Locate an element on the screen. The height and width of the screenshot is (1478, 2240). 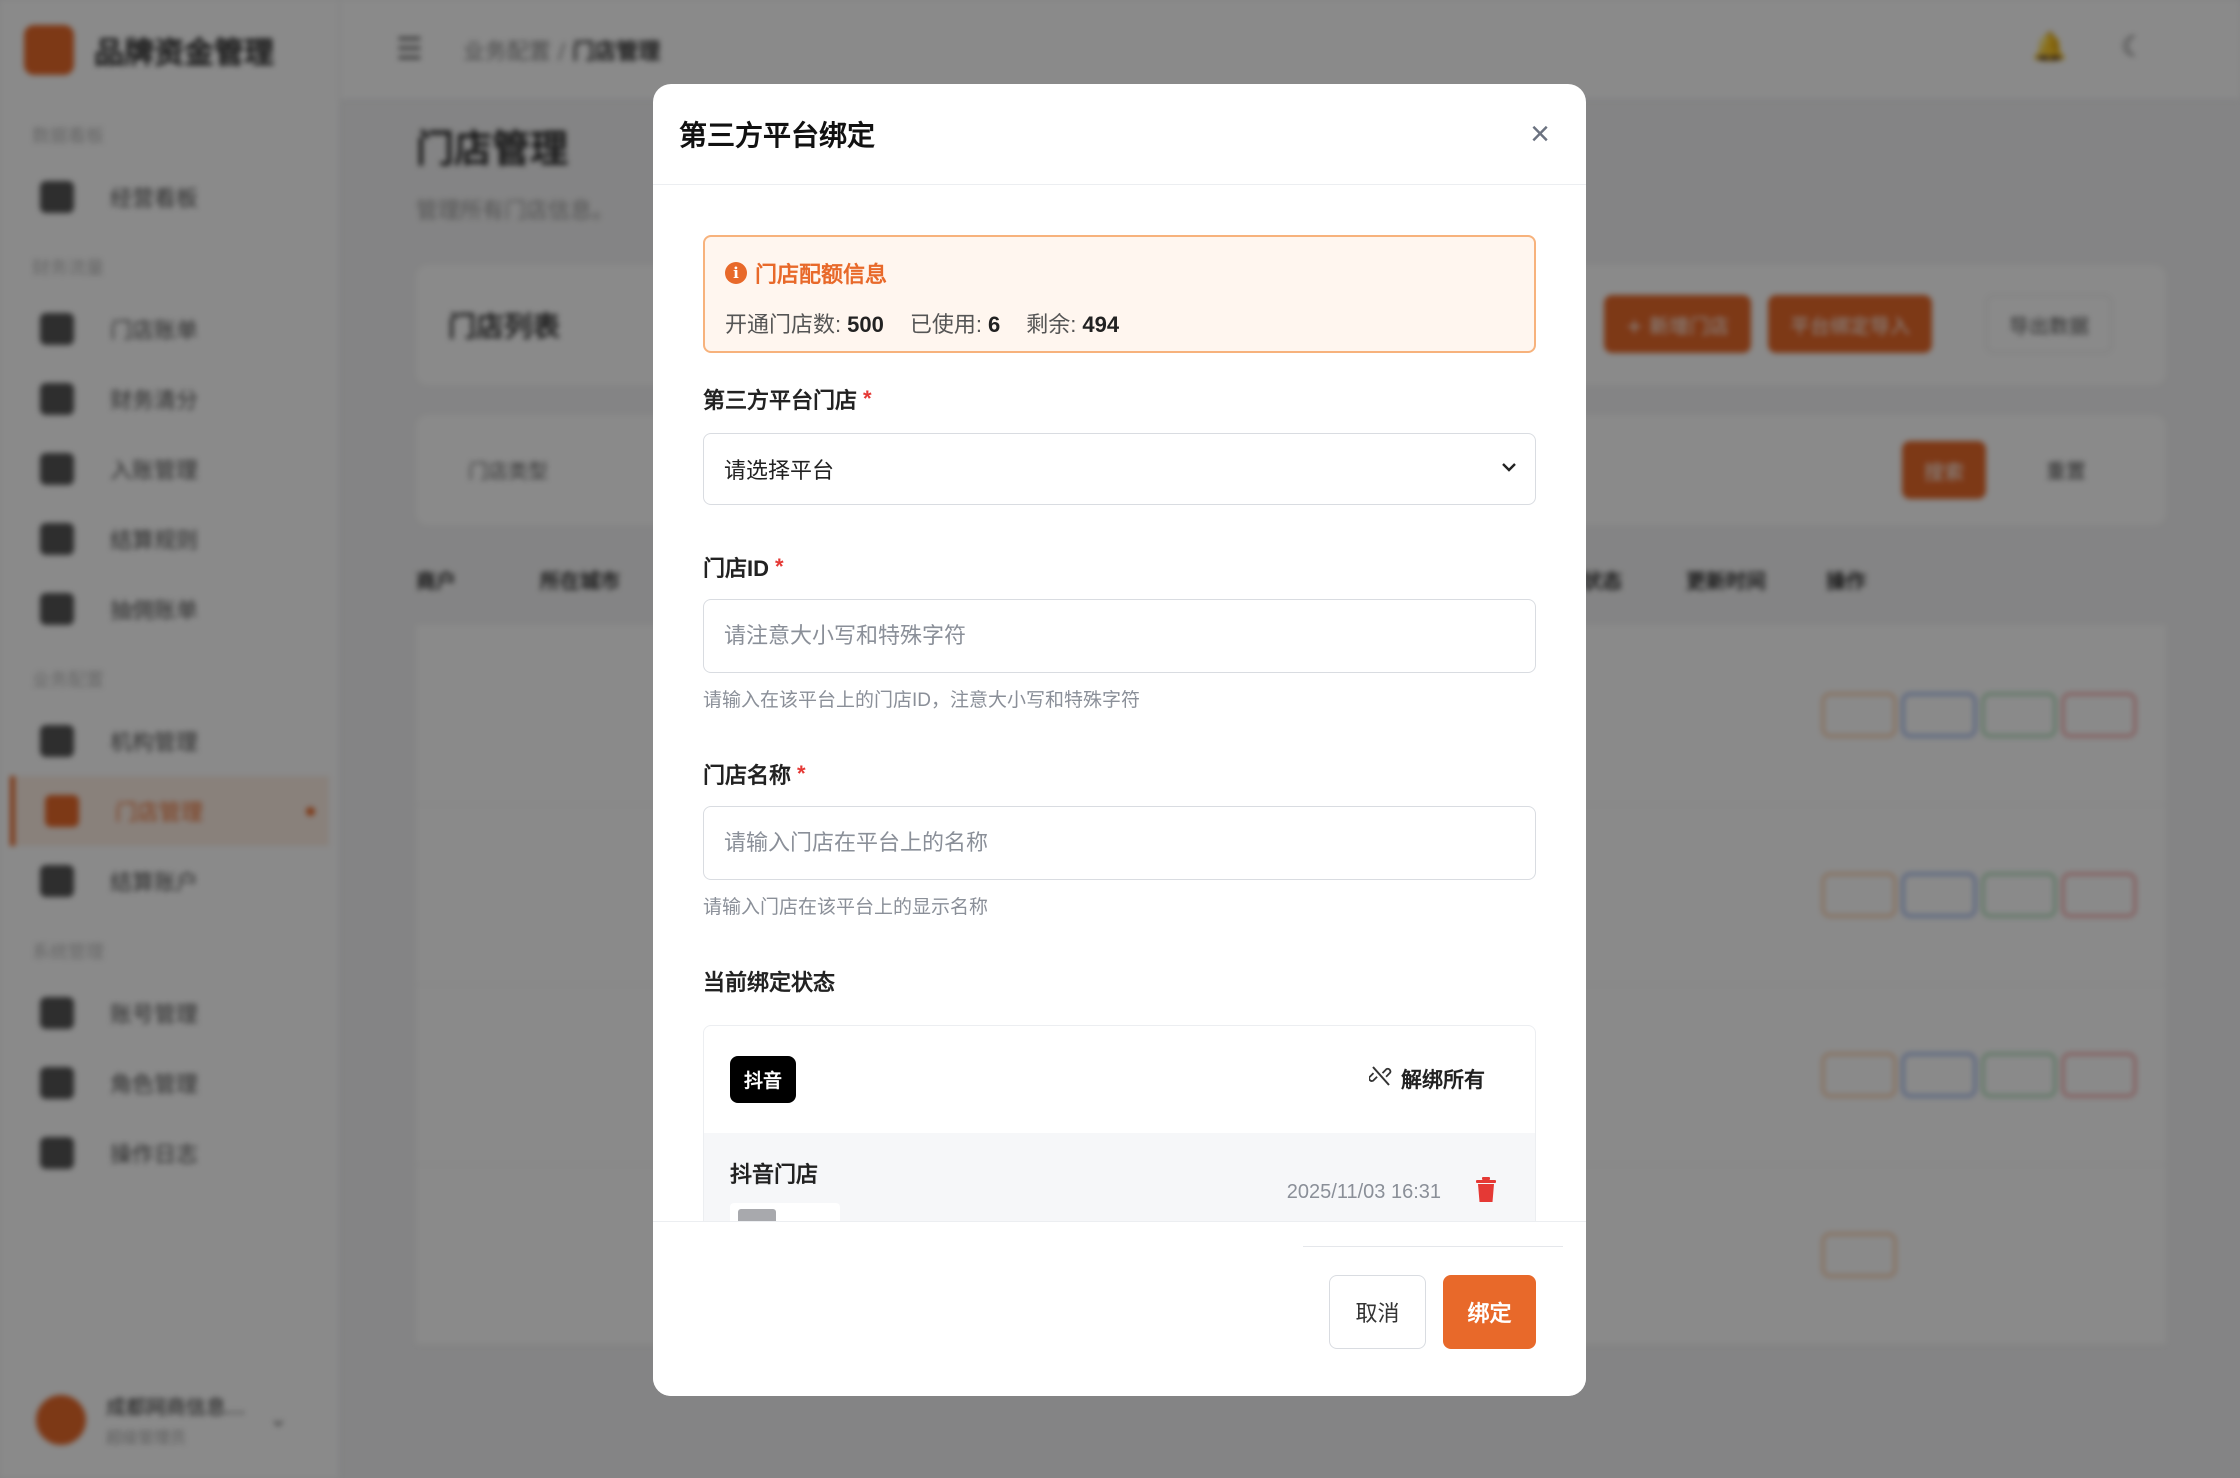
platform-field: 第三方平台门店 * 请选择平台 is located at coordinates (1119, 444).